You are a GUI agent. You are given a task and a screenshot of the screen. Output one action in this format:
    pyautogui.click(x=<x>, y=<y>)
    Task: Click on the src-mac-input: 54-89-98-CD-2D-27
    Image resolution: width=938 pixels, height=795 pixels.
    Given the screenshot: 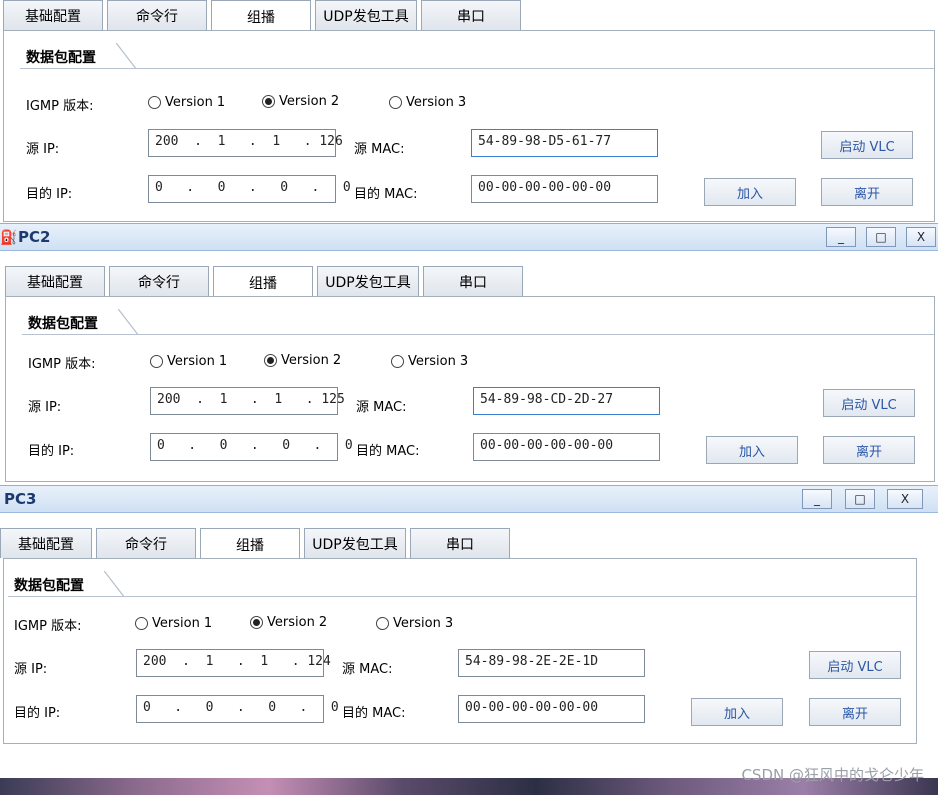 What is the action you would take?
    pyautogui.click(x=566, y=401)
    